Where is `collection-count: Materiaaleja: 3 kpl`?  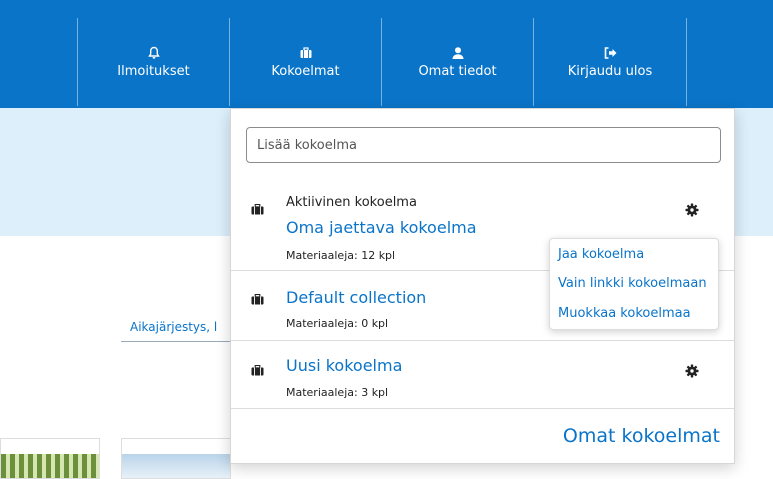
collection-count: Materiaaleja: 3 kpl is located at coordinates (337, 392).